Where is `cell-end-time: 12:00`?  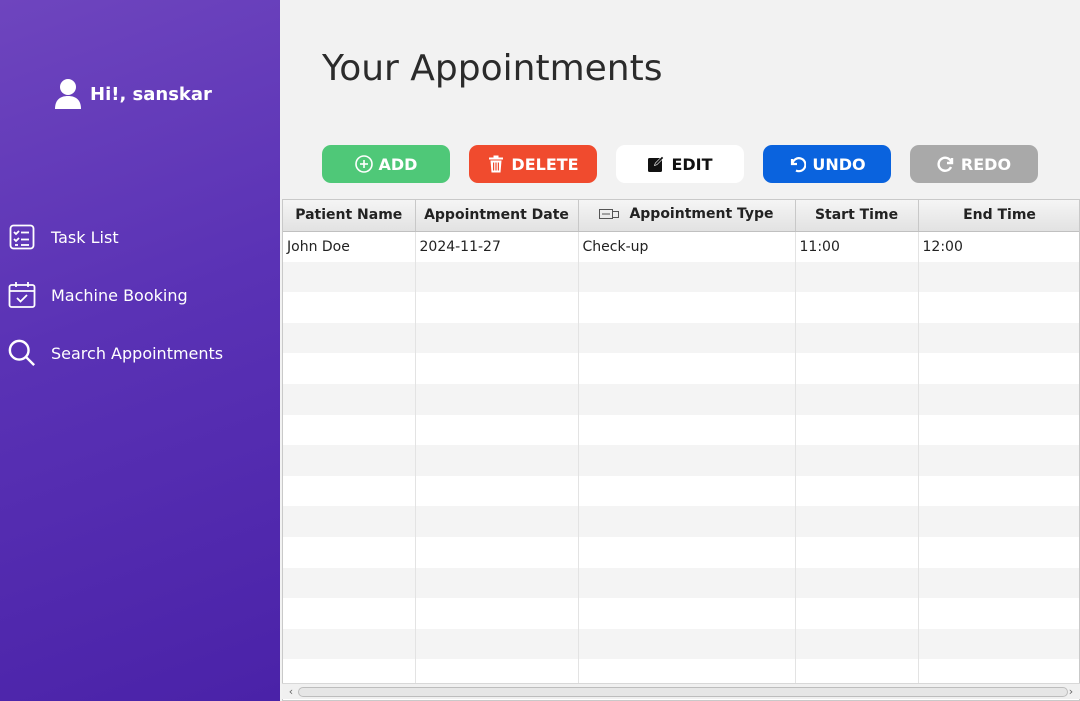
cell-end-time: 12:00 is located at coordinates (998, 246).